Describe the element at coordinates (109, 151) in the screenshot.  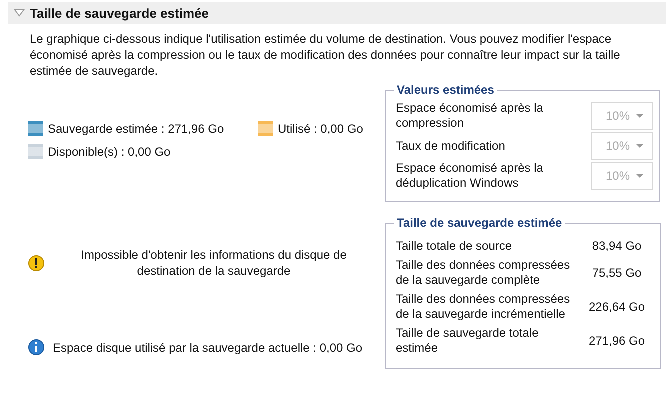
I see `legend-label: Disponible(s) : 0,00 Go` at that location.